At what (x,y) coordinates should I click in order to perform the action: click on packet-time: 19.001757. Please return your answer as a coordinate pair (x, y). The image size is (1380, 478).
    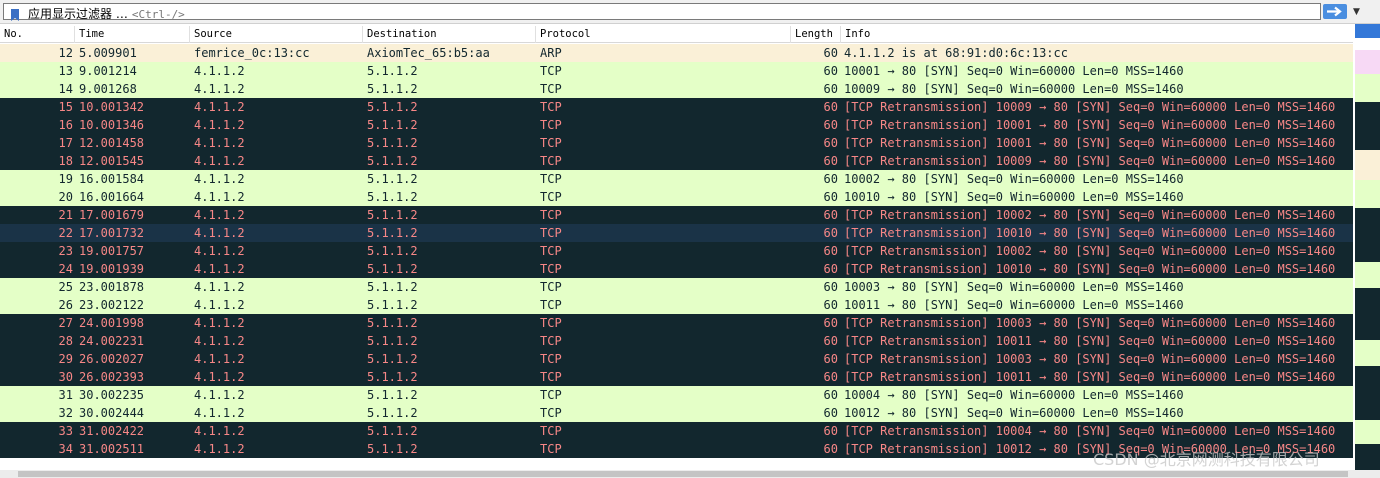
    Looking at the image, I should click on (112, 251).